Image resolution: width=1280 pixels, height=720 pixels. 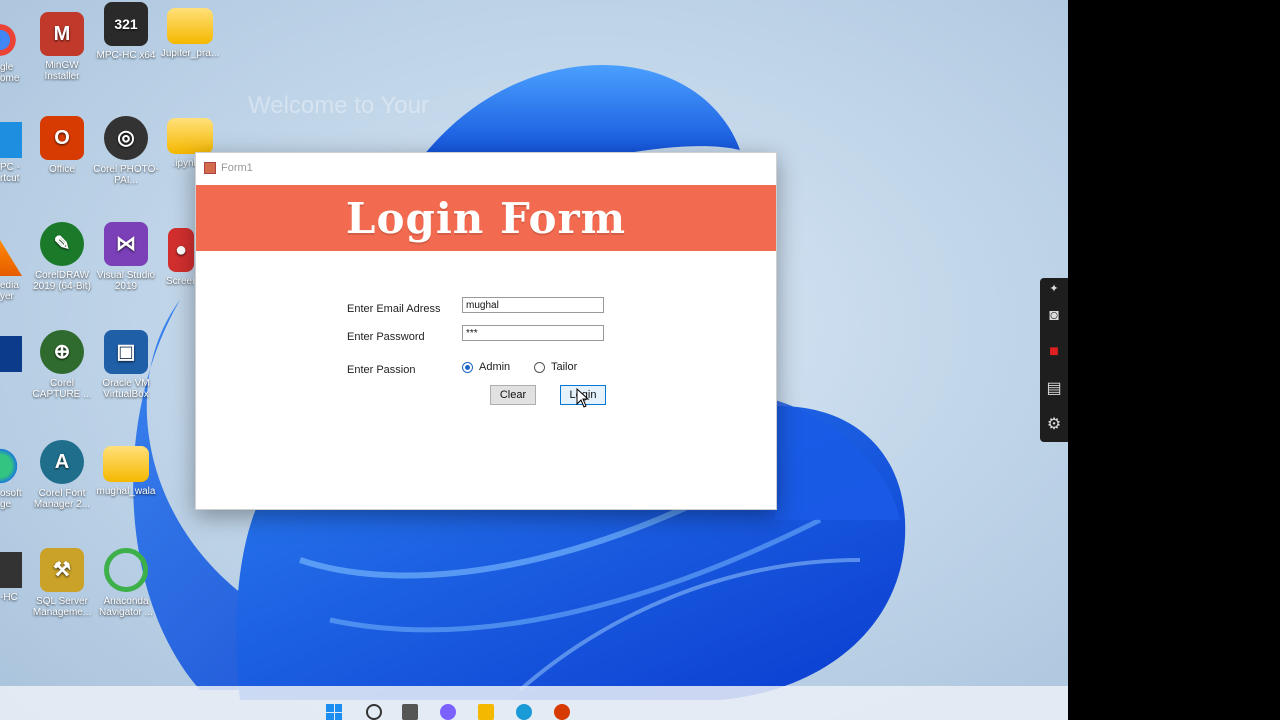 I want to click on camera-icon: ◙, so click(x=1054, y=316).